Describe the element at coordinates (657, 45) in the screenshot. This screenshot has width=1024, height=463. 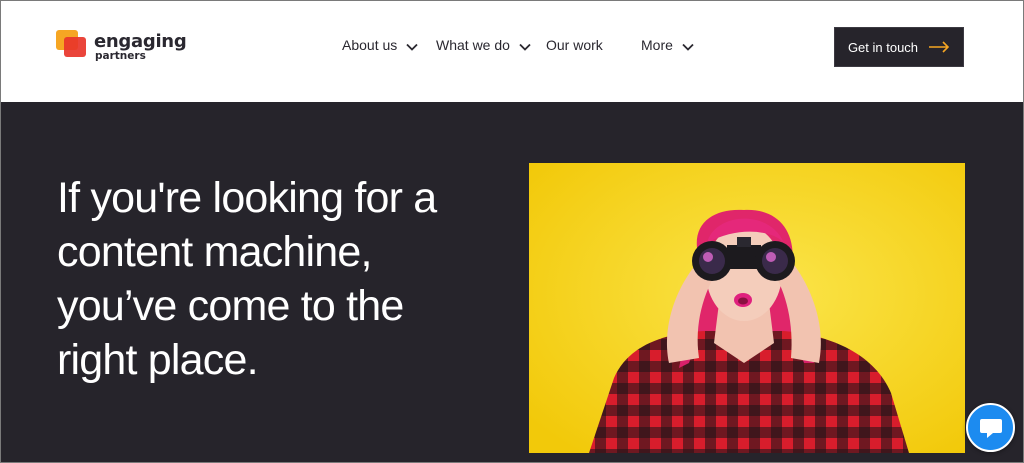
I see `nav-item-label: More` at that location.